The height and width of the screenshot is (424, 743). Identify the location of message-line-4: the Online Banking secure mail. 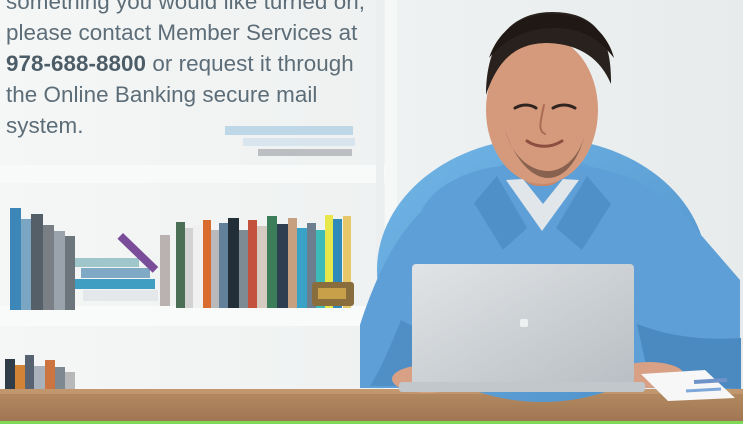
(162, 94).